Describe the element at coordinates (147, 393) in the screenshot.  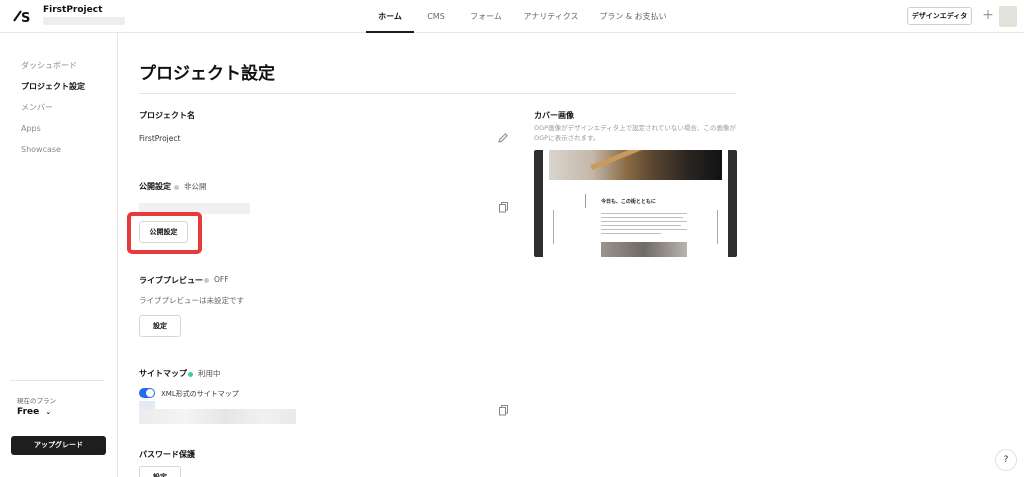
I see `sitemap-toggle` at that location.